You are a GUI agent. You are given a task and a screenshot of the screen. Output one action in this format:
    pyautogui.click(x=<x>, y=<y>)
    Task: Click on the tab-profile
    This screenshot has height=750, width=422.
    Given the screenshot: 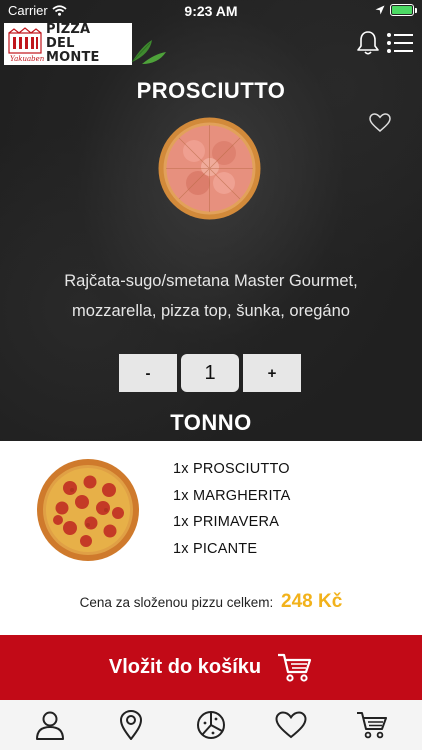 What is the action you would take?
    pyautogui.click(x=50, y=725)
    